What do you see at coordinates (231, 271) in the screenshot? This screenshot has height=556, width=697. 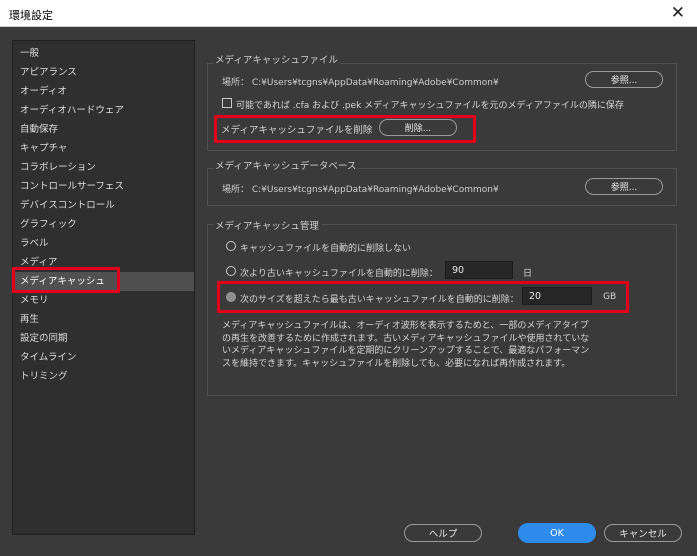 I see `delete-older-radio` at bounding box center [231, 271].